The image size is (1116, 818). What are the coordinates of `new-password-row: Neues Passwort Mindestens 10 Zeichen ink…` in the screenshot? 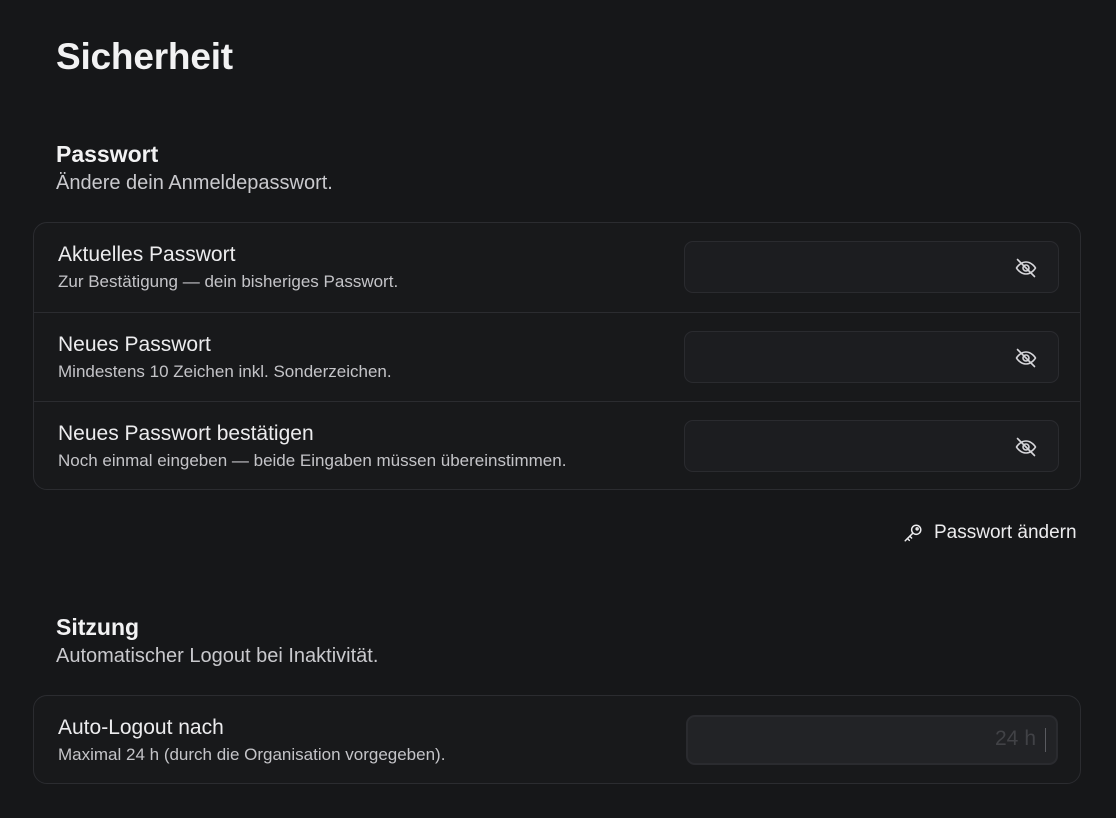 It's located at (557, 356).